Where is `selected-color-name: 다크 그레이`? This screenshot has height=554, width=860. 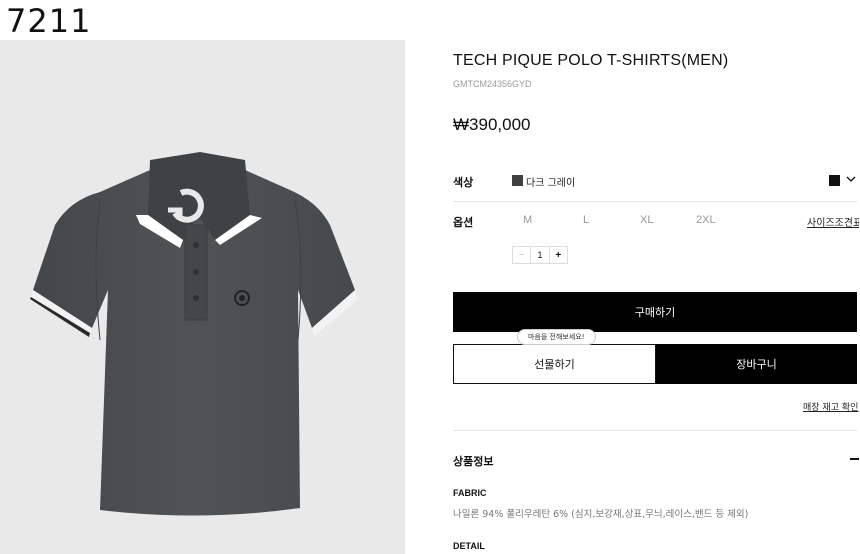
selected-color-name: 다크 그레이 is located at coordinates (551, 183).